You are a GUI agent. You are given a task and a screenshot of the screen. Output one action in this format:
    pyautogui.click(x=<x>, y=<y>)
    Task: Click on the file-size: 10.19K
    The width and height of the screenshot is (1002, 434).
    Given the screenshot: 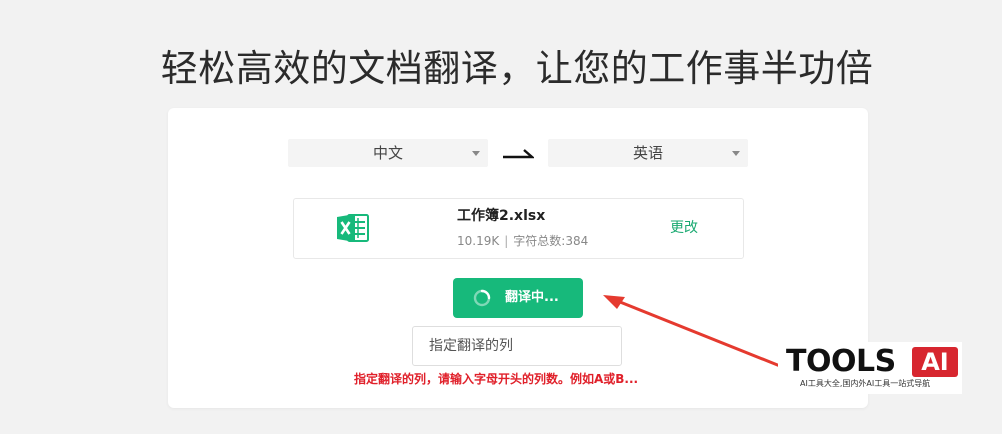 What is the action you would take?
    pyautogui.click(x=478, y=241)
    